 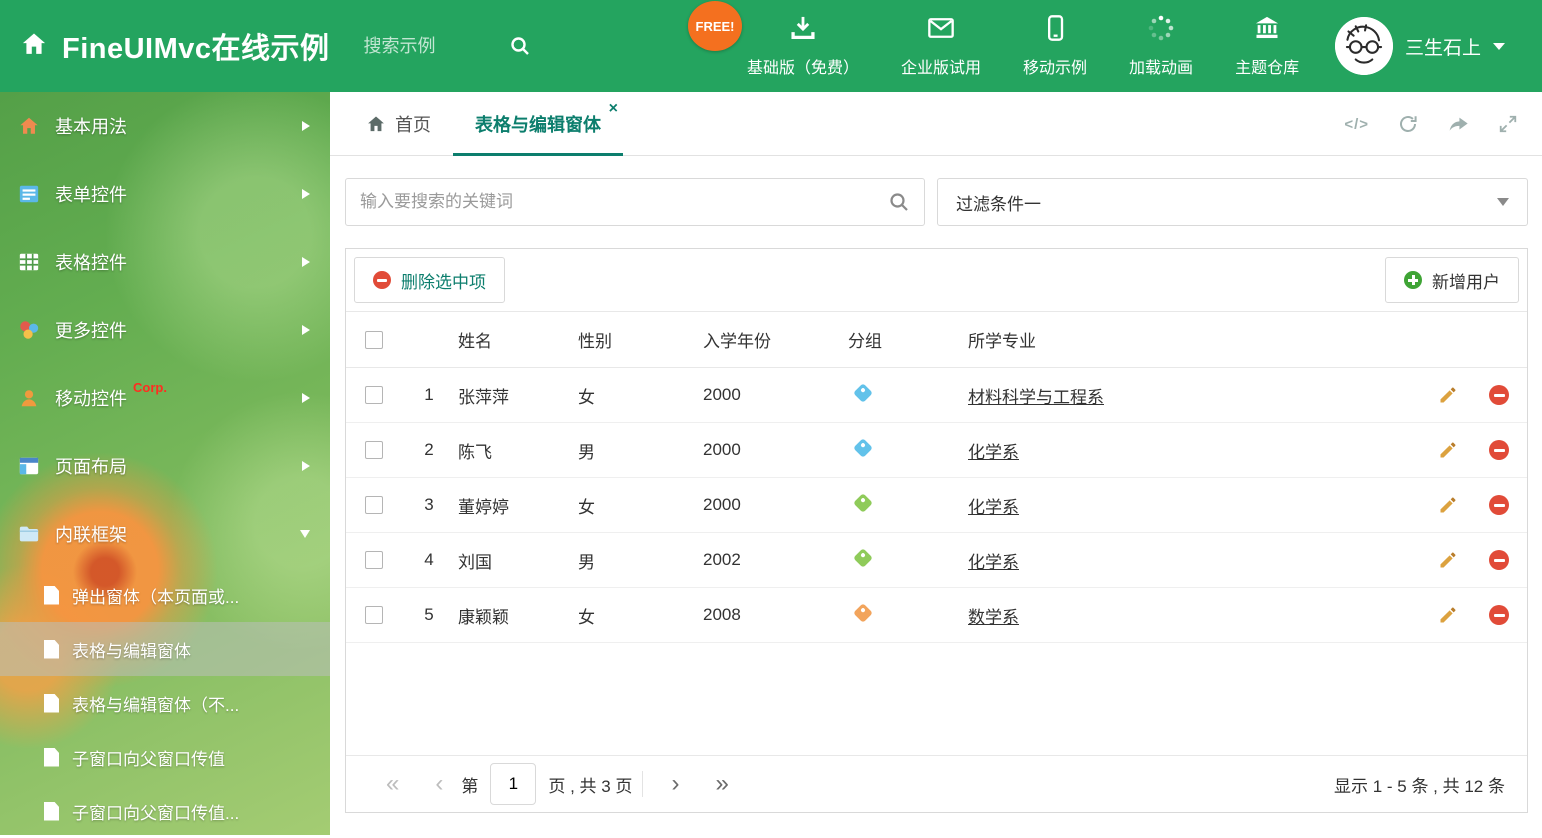 I want to click on tab-home: 首页, so click(x=398, y=123).